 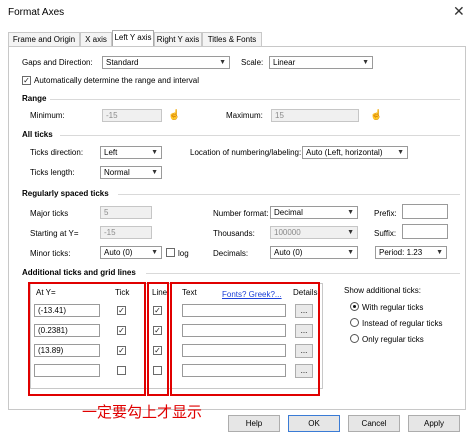 I want to click on decimals-select: Auto (0) ▼, so click(x=314, y=252).